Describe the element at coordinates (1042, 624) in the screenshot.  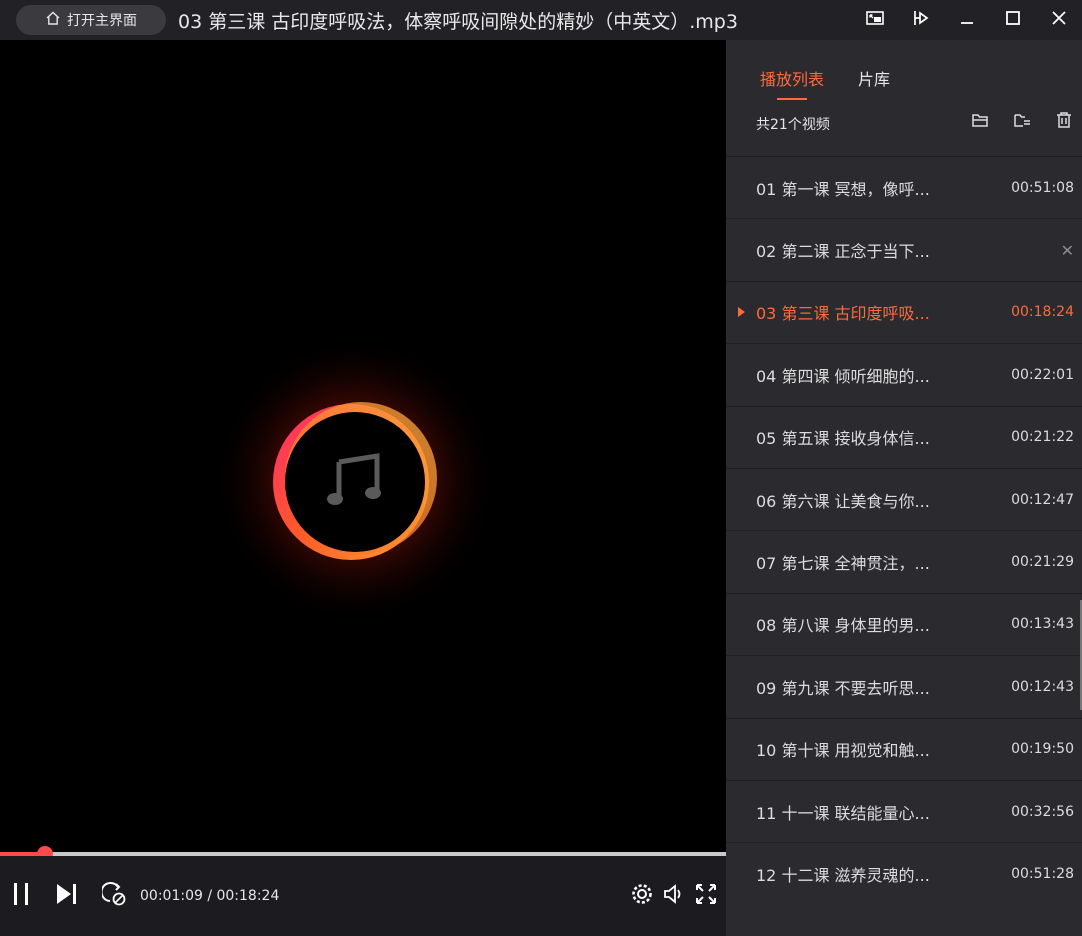
I see `playlist-item-duration: 00:13:43` at that location.